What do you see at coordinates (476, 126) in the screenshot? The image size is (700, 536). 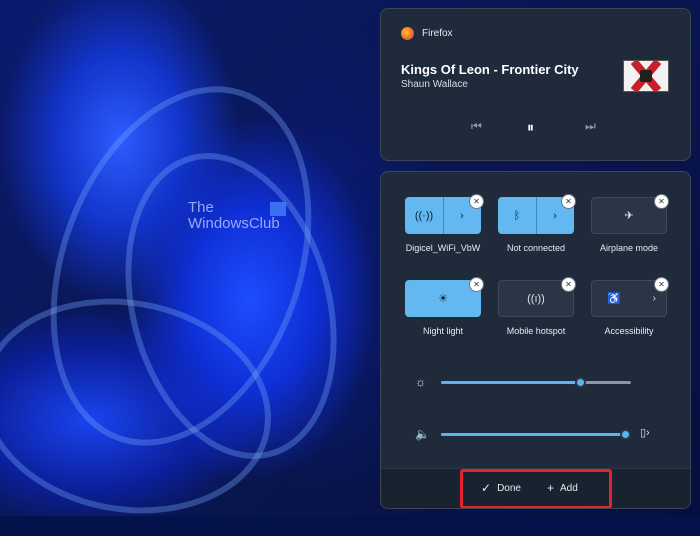 I see `previous-track-button: ⏮` at bounding box center [476, 126].